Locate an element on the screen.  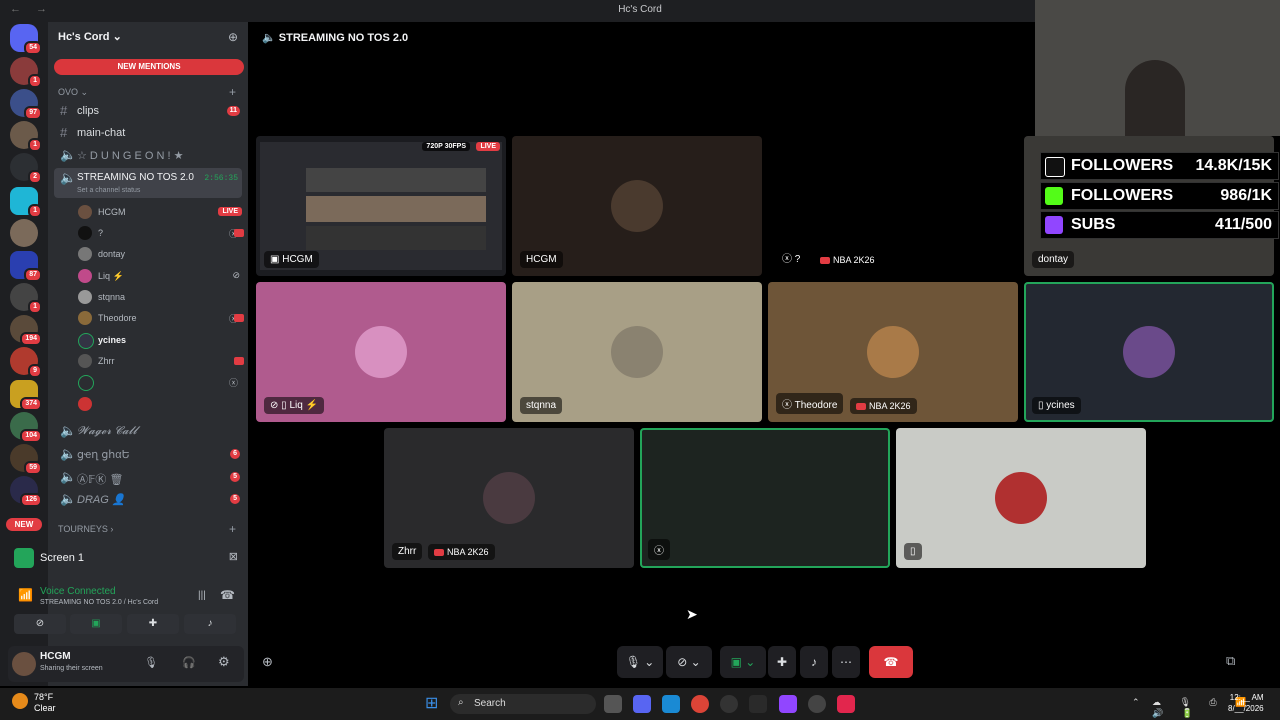
channel-status: Set a channel status is located at coordinates (108, 190).